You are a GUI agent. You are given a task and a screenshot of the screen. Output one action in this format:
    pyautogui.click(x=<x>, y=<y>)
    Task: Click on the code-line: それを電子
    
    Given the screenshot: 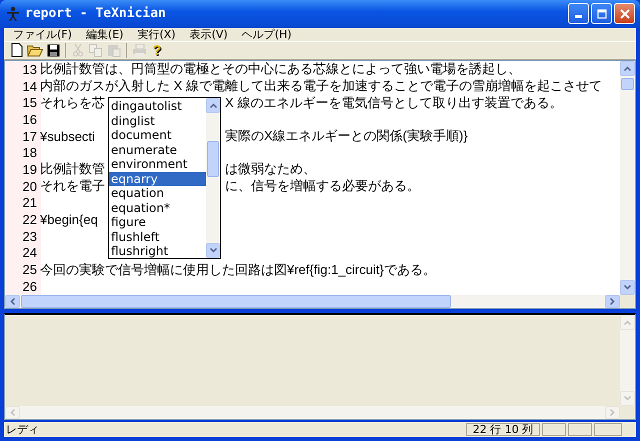 What is the action you would take?
    pyautogui.click(x=73, y=186)
    